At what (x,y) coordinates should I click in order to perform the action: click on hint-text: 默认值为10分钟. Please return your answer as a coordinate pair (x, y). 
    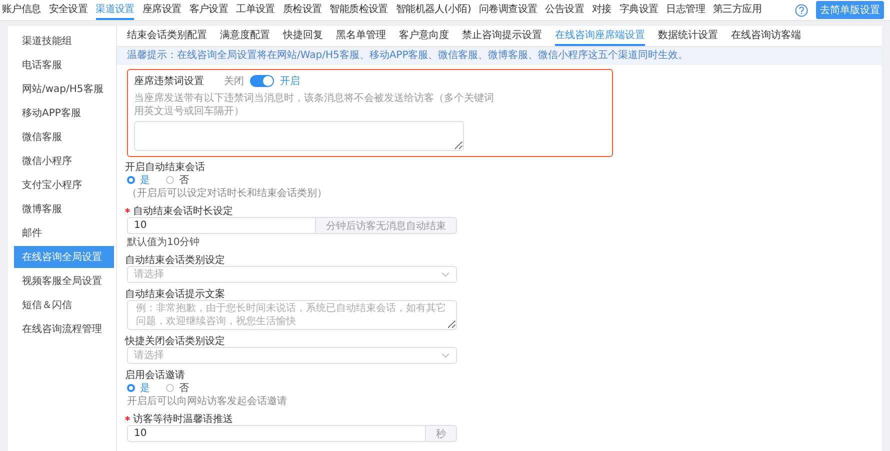
    Looking at the image, I should click on (164, 242).